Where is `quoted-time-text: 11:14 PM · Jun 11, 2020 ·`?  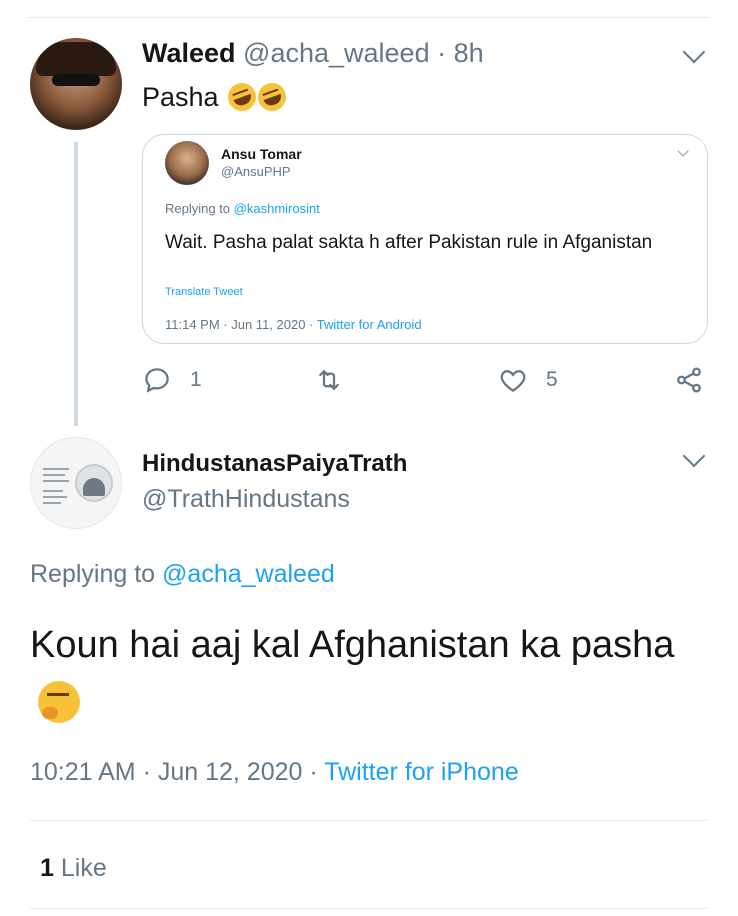 quoted-time-text: 11:14 PM · Jun 11, 2020 · is located at coordinates (239, 324).